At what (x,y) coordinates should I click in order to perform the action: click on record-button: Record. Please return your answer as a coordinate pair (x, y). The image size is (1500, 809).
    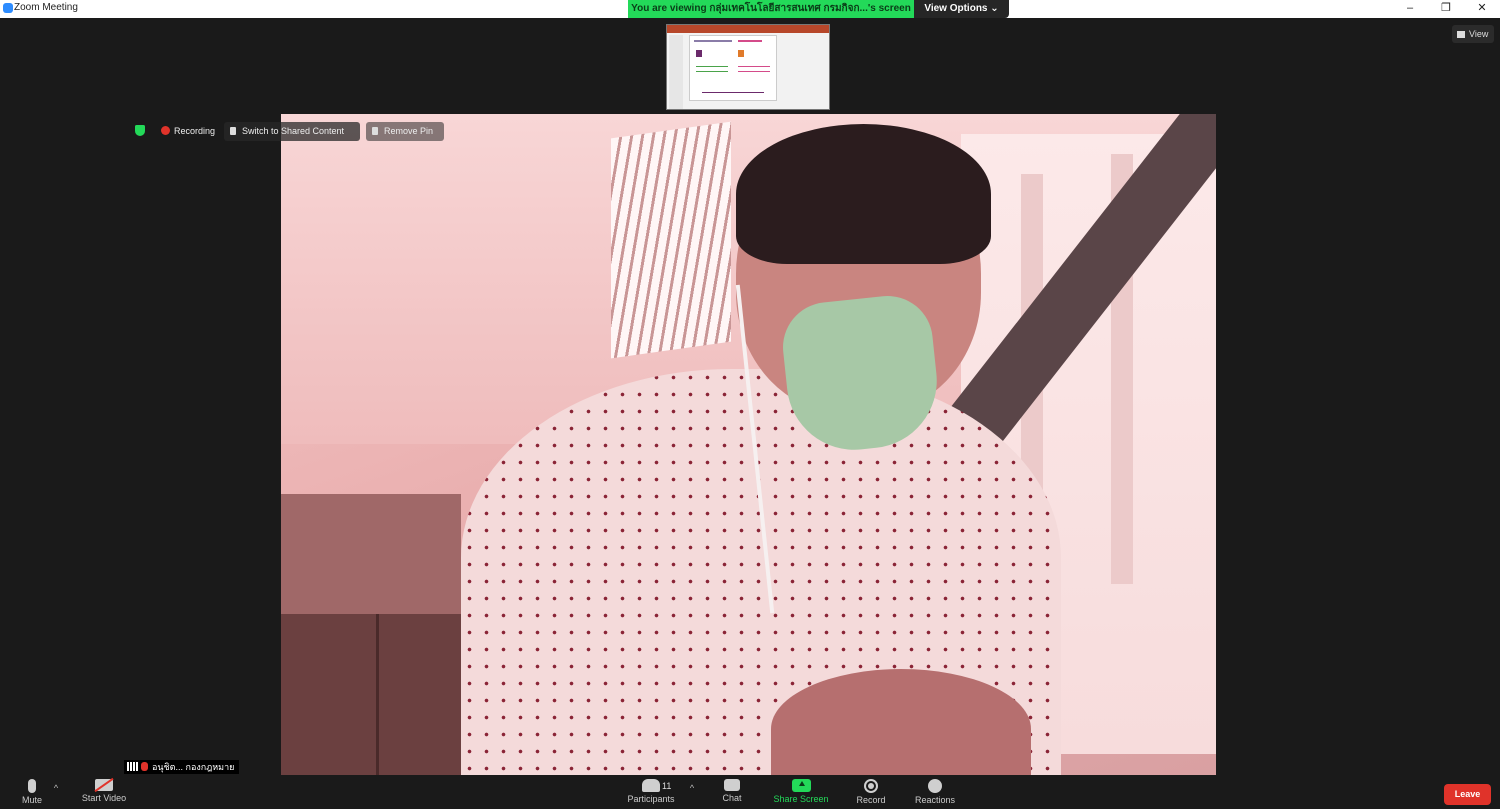
    Looking at the image, I should click on (871, 794).